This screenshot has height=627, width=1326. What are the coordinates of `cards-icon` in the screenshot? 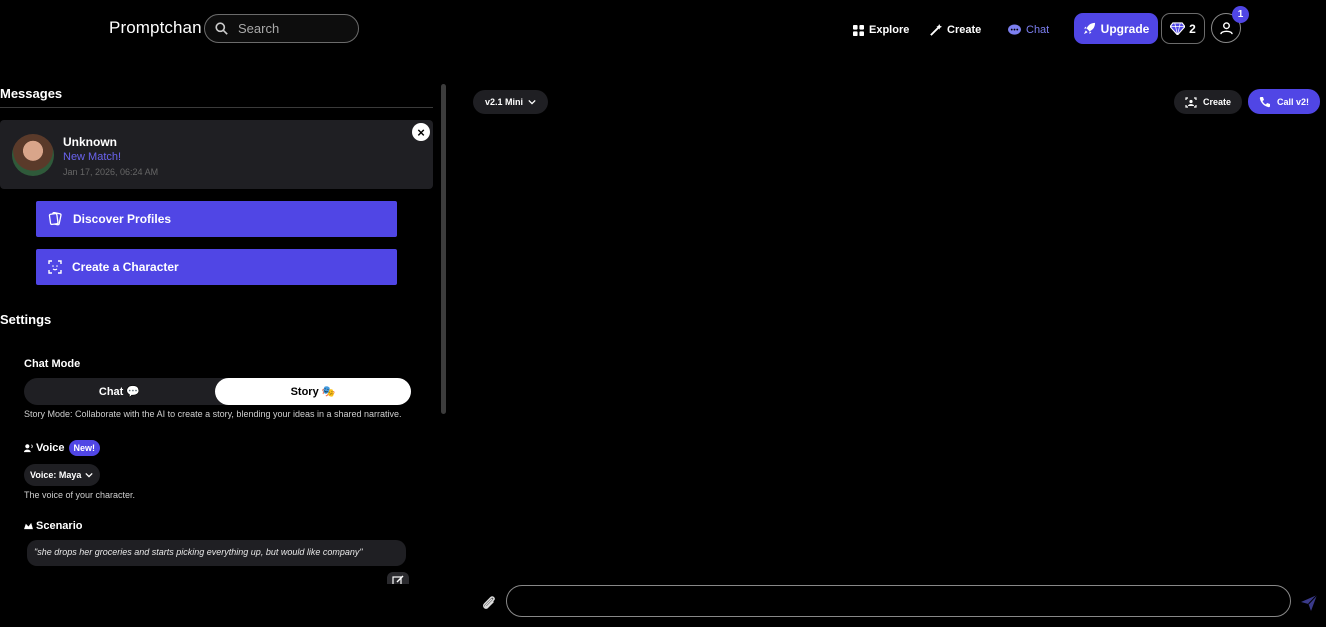 It's located at (55, 219).